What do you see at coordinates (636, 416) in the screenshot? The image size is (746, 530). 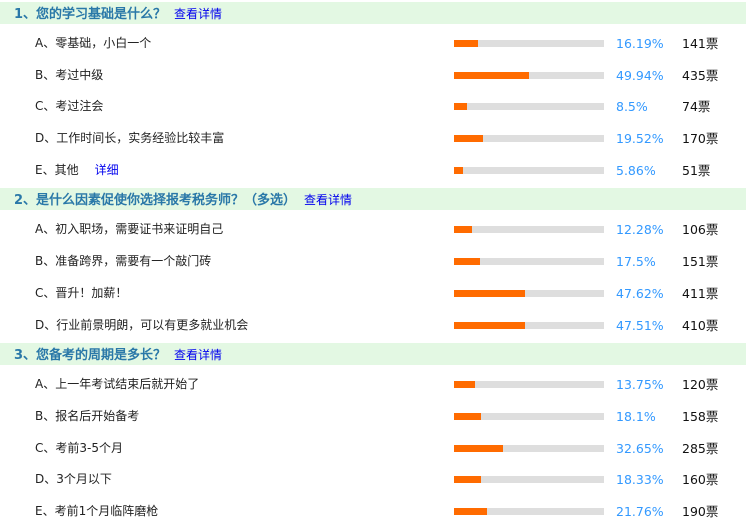 I see `option-percent: 18.1%` at bounding box center [636, 416].